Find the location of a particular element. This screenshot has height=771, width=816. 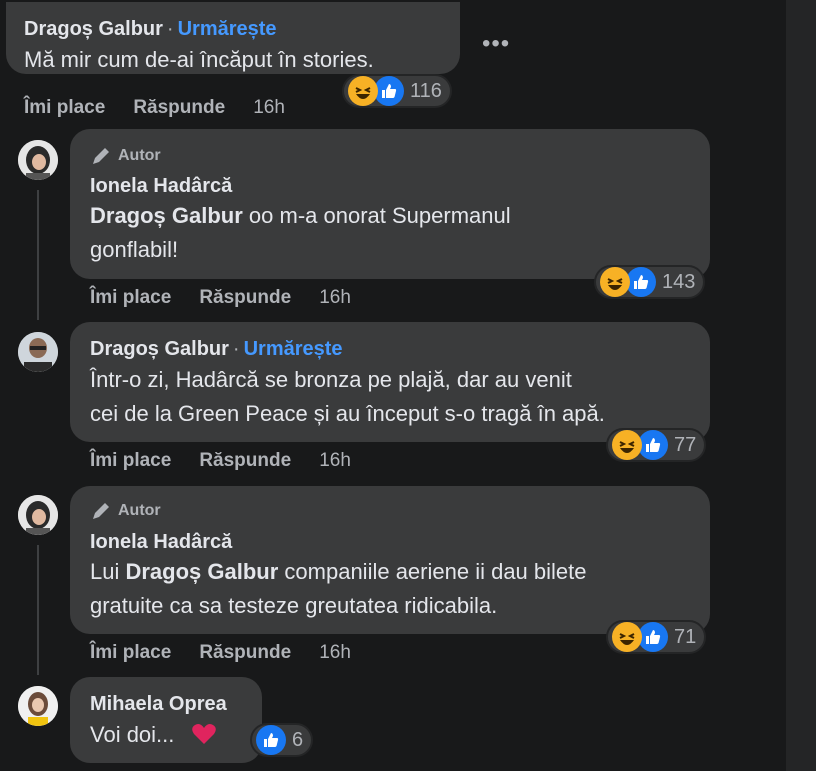

reaction-count: 77 is located at coordinates (685, 444).